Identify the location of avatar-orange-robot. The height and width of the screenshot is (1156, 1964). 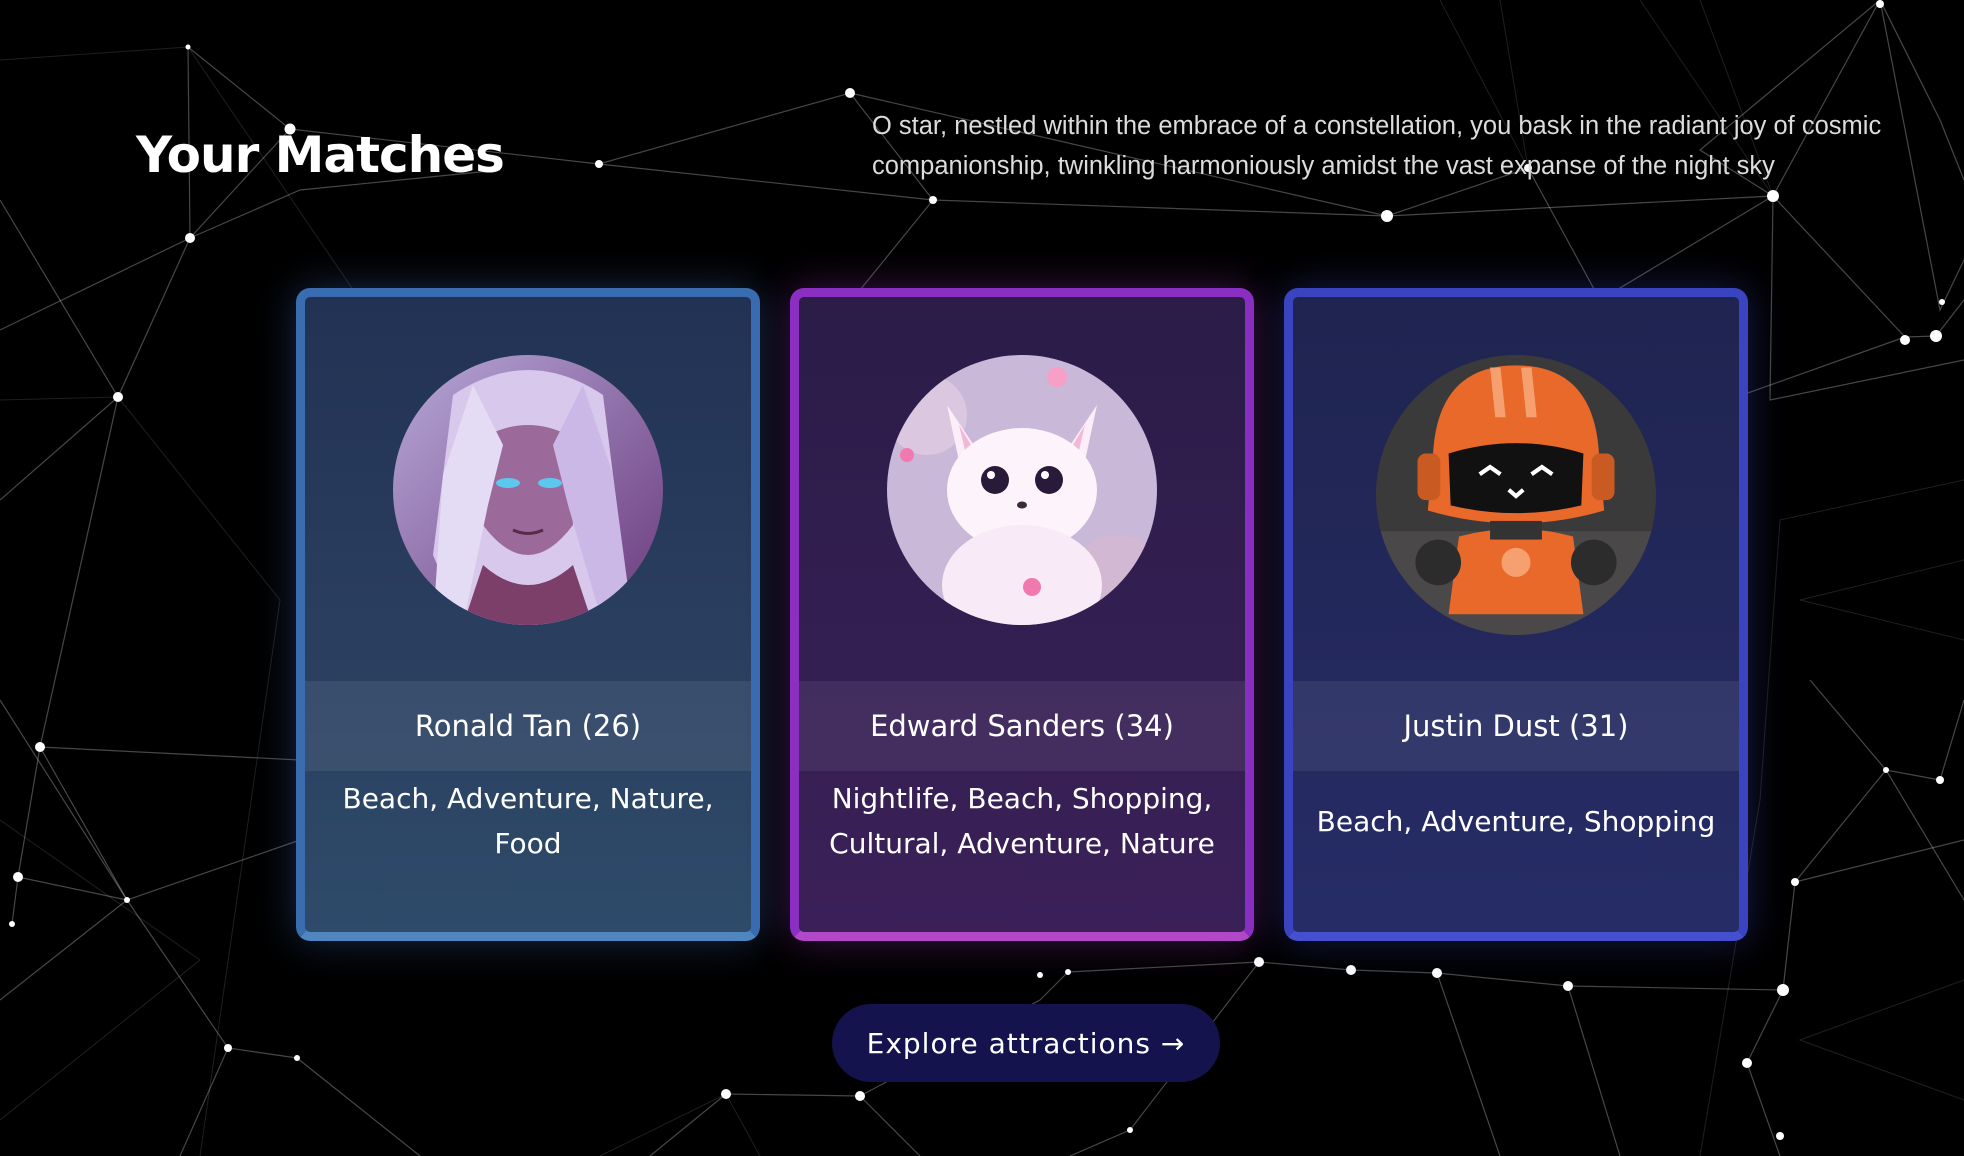
(1516, 495).